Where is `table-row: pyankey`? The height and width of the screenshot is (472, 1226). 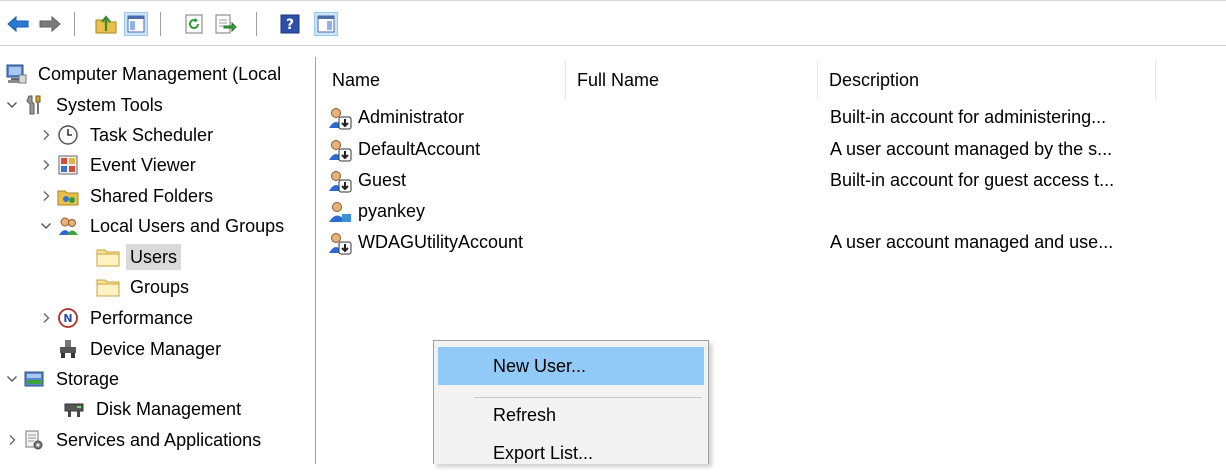 table-row: pyankey is located at coordinates (773, 211).